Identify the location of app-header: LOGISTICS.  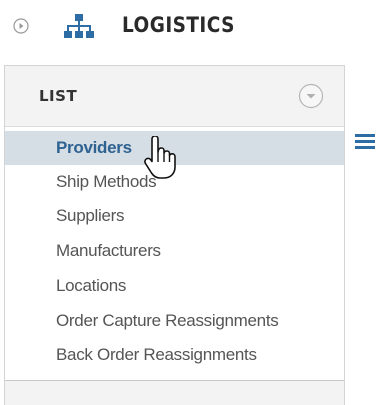
(191, 30).